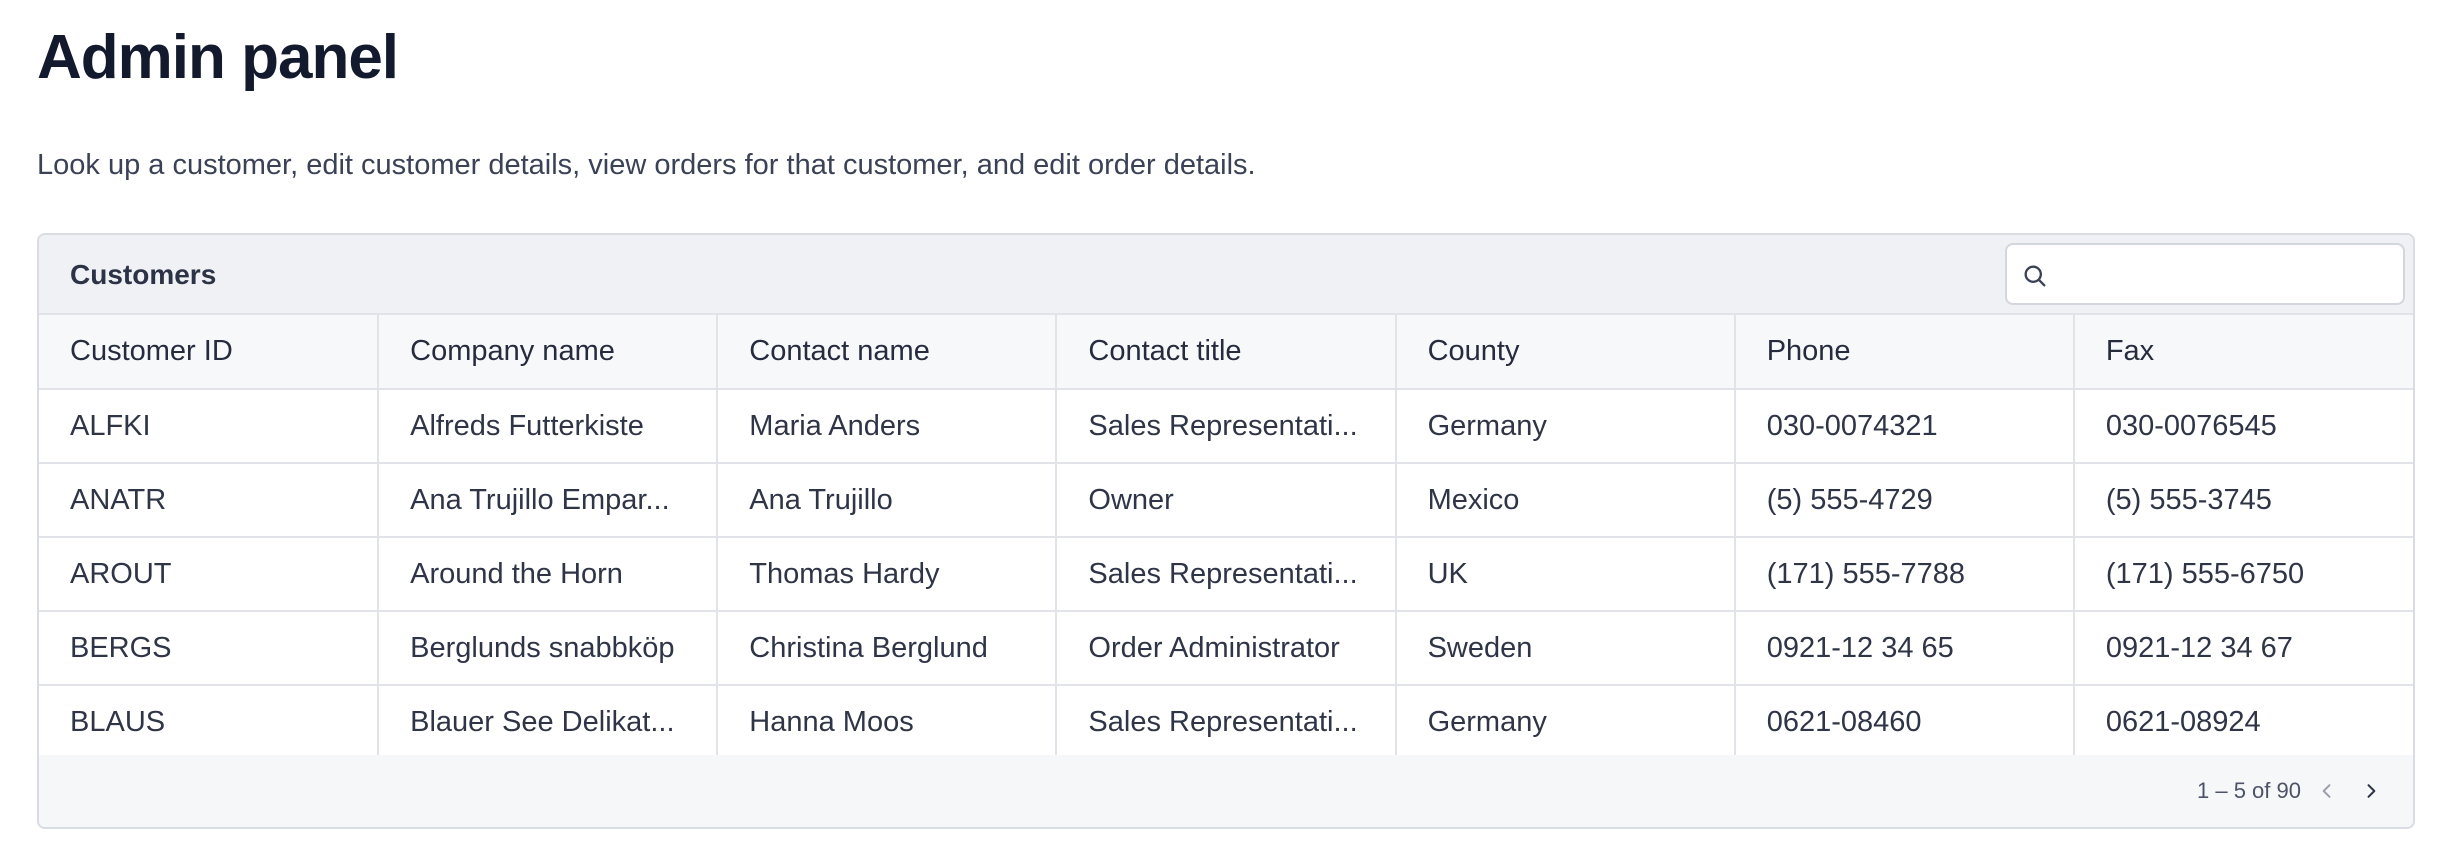 Image resolution: width=2450 pixels, height=860 pixels. What do you see at coordinates (1565, 500) in the screenshot?
I see `cell-county: Mexico` at bounding box center [1565, 500].